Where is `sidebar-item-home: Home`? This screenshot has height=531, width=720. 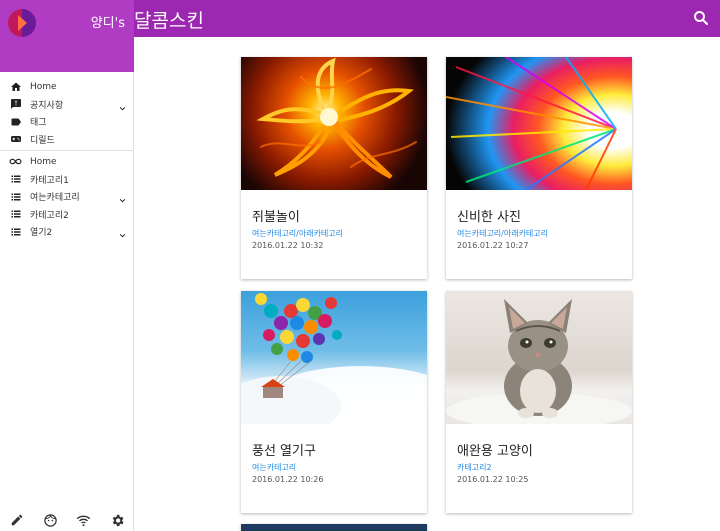
sidebar-item-home: Home is located at coordinates (66, 87).